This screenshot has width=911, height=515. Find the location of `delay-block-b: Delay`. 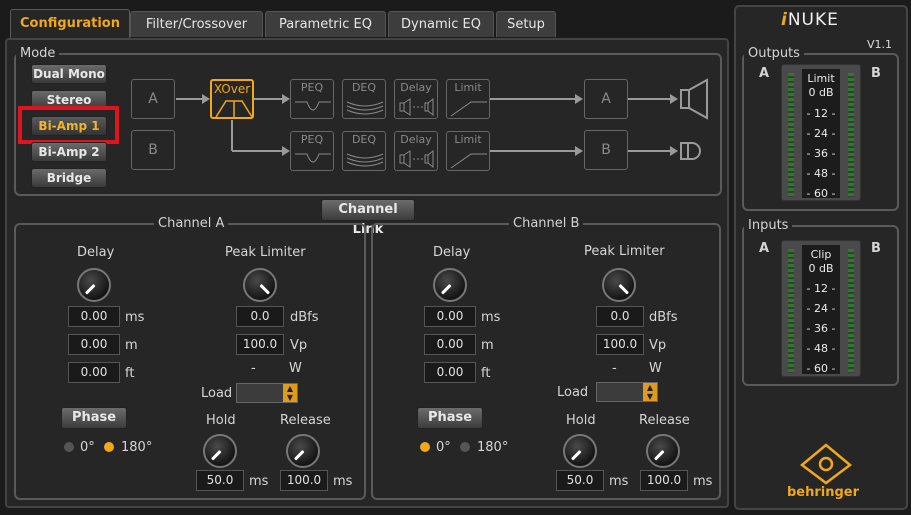

delay-block-b: Delay is located at coordinates (416, 151).